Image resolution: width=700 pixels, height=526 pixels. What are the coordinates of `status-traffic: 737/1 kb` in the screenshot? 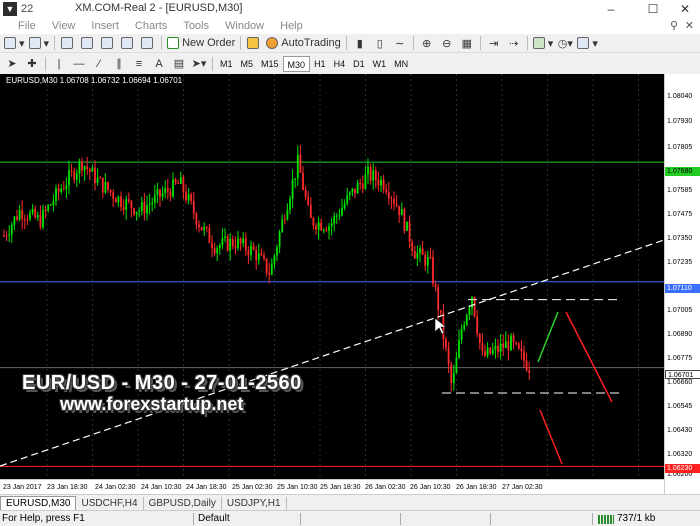 It's located at (636, 518).